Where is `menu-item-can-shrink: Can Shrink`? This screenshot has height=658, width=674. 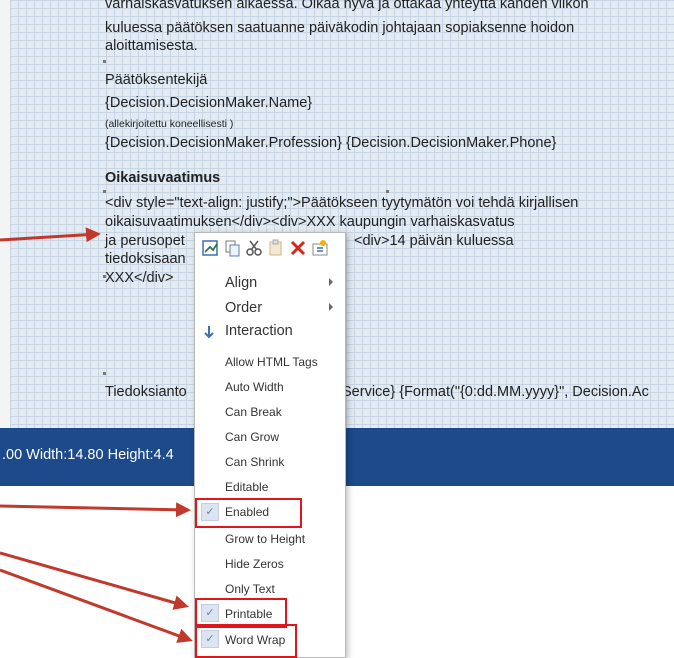
menu-item-can-shrink: Can Shrink is located at coordinates (269, 464).